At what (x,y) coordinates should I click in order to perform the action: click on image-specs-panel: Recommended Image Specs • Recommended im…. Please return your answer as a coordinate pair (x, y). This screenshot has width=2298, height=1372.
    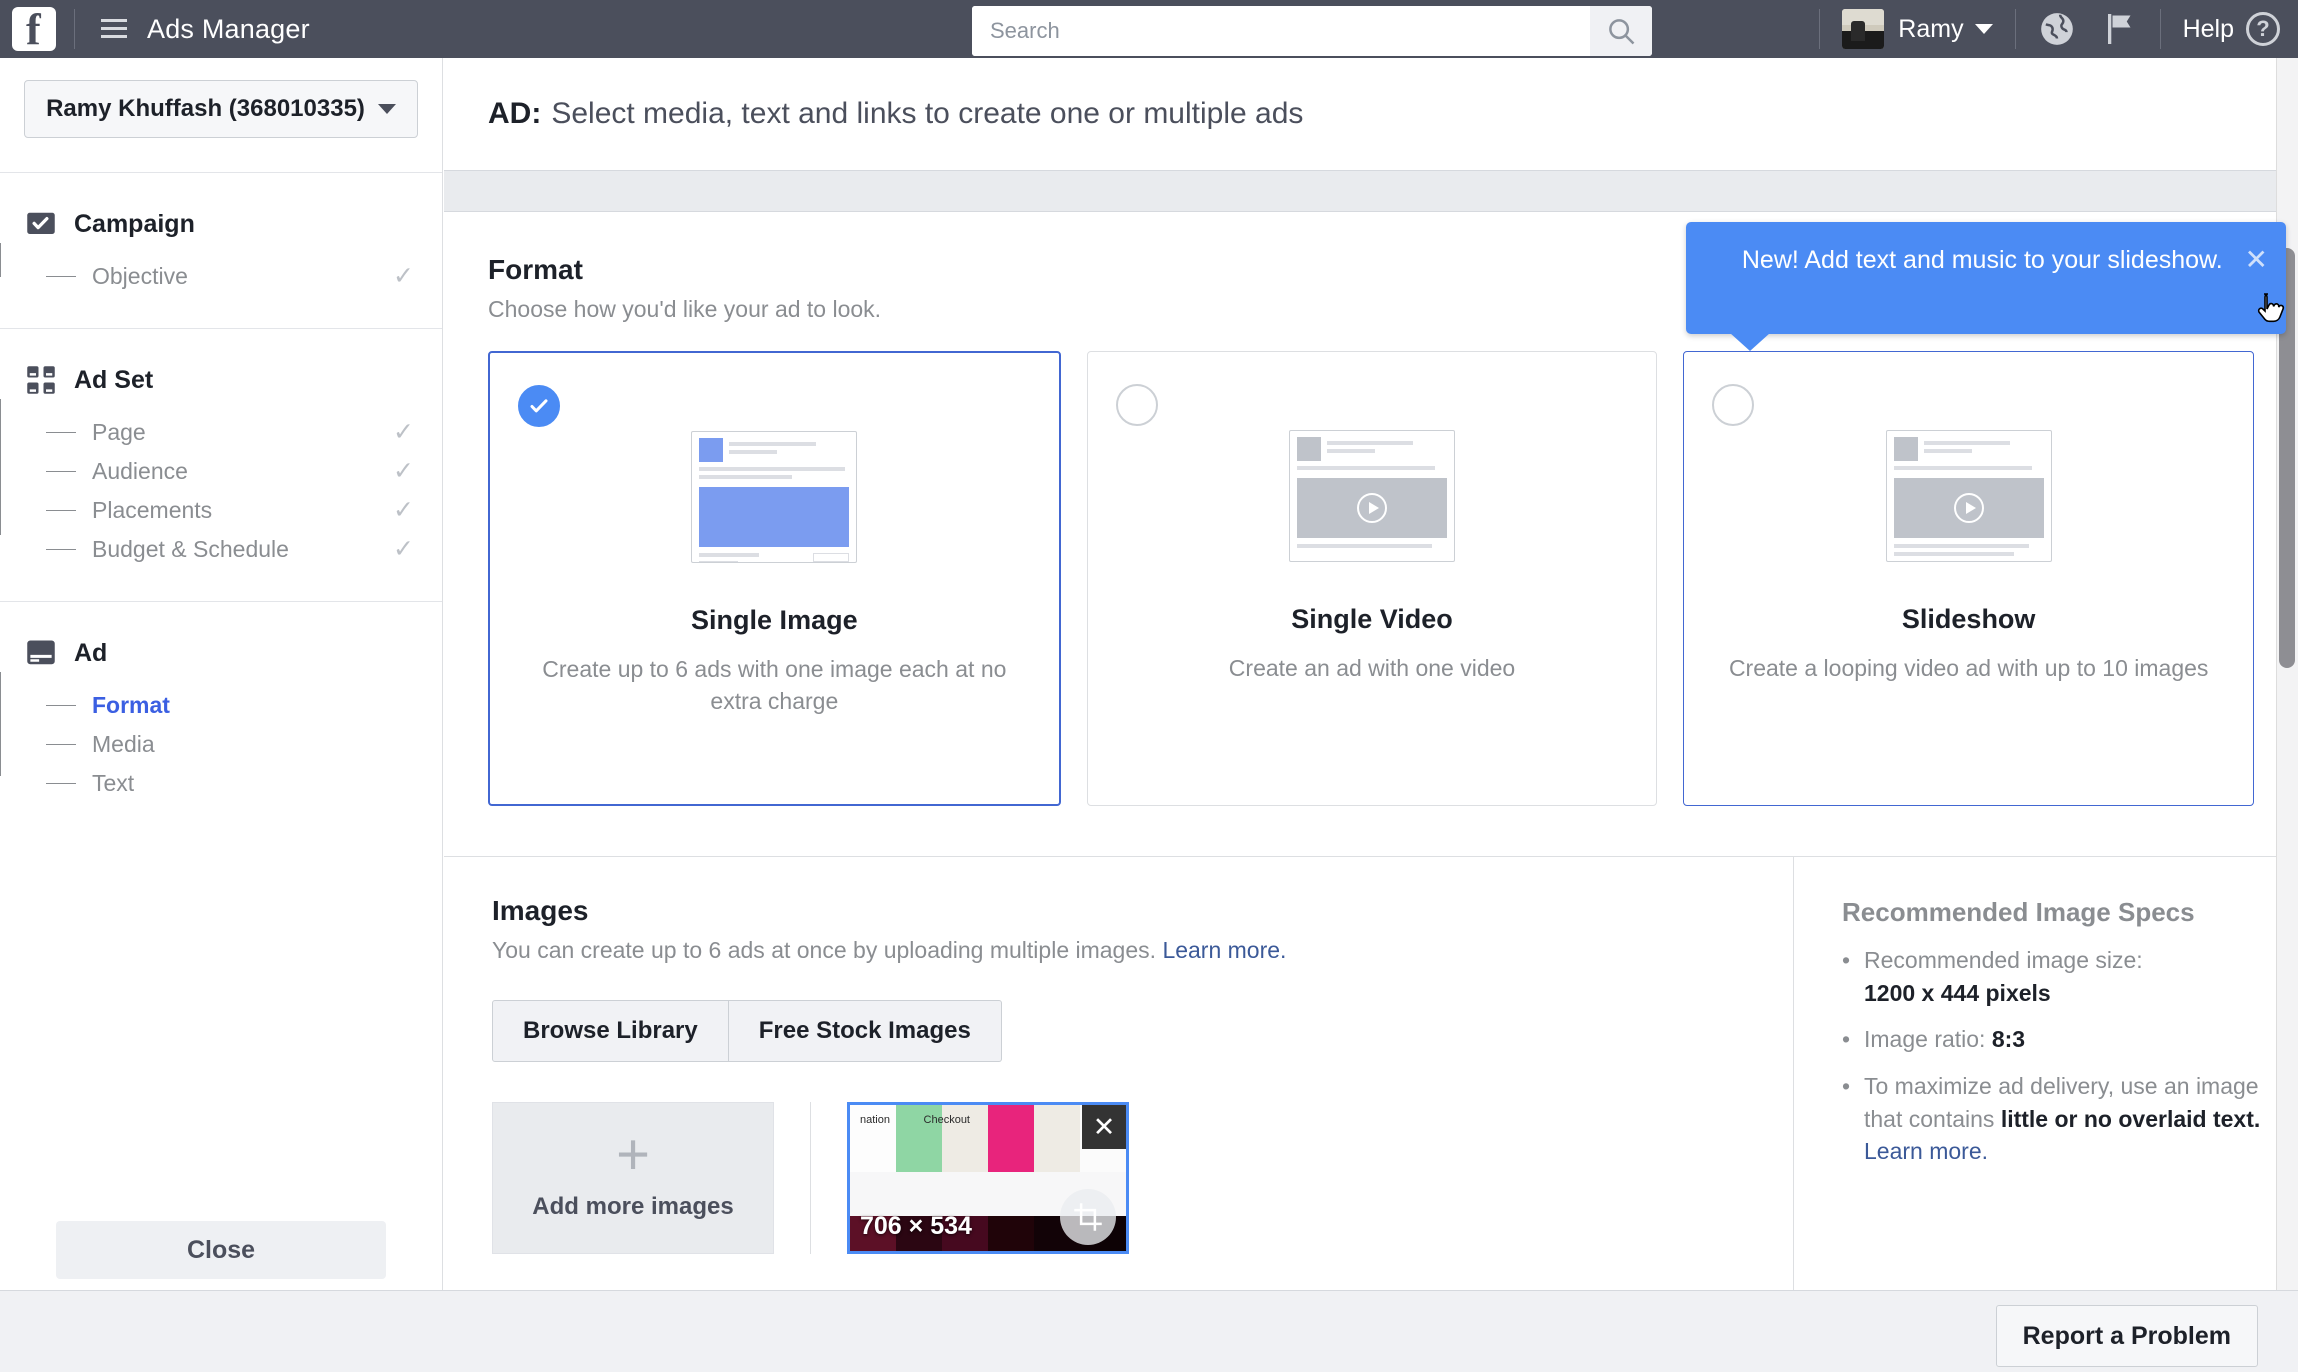
    Looking at the image, I should click on (2045, 1087).